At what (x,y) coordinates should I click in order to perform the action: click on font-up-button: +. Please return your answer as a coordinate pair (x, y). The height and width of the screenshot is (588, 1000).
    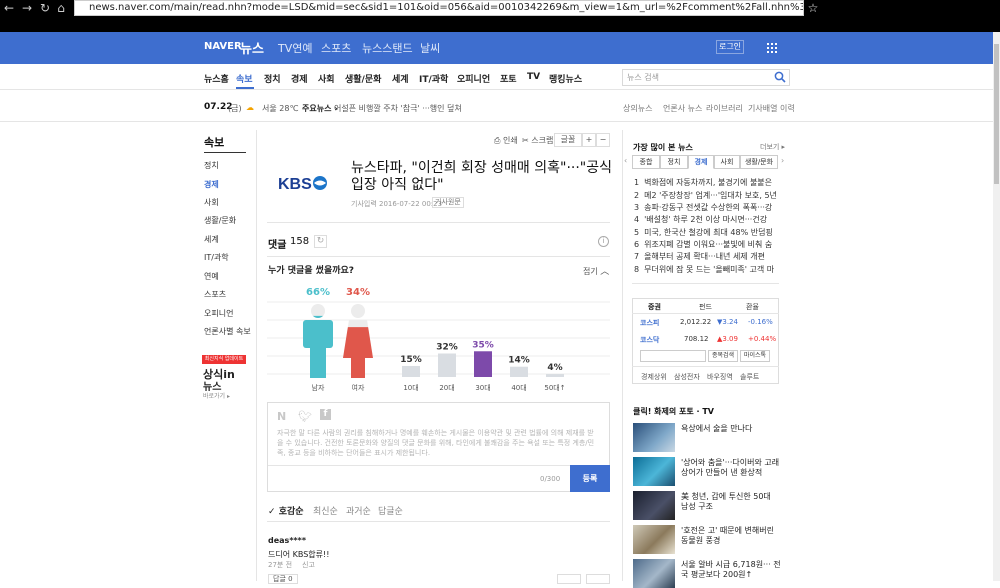
    Looking at the image, I should click on (589, 140).